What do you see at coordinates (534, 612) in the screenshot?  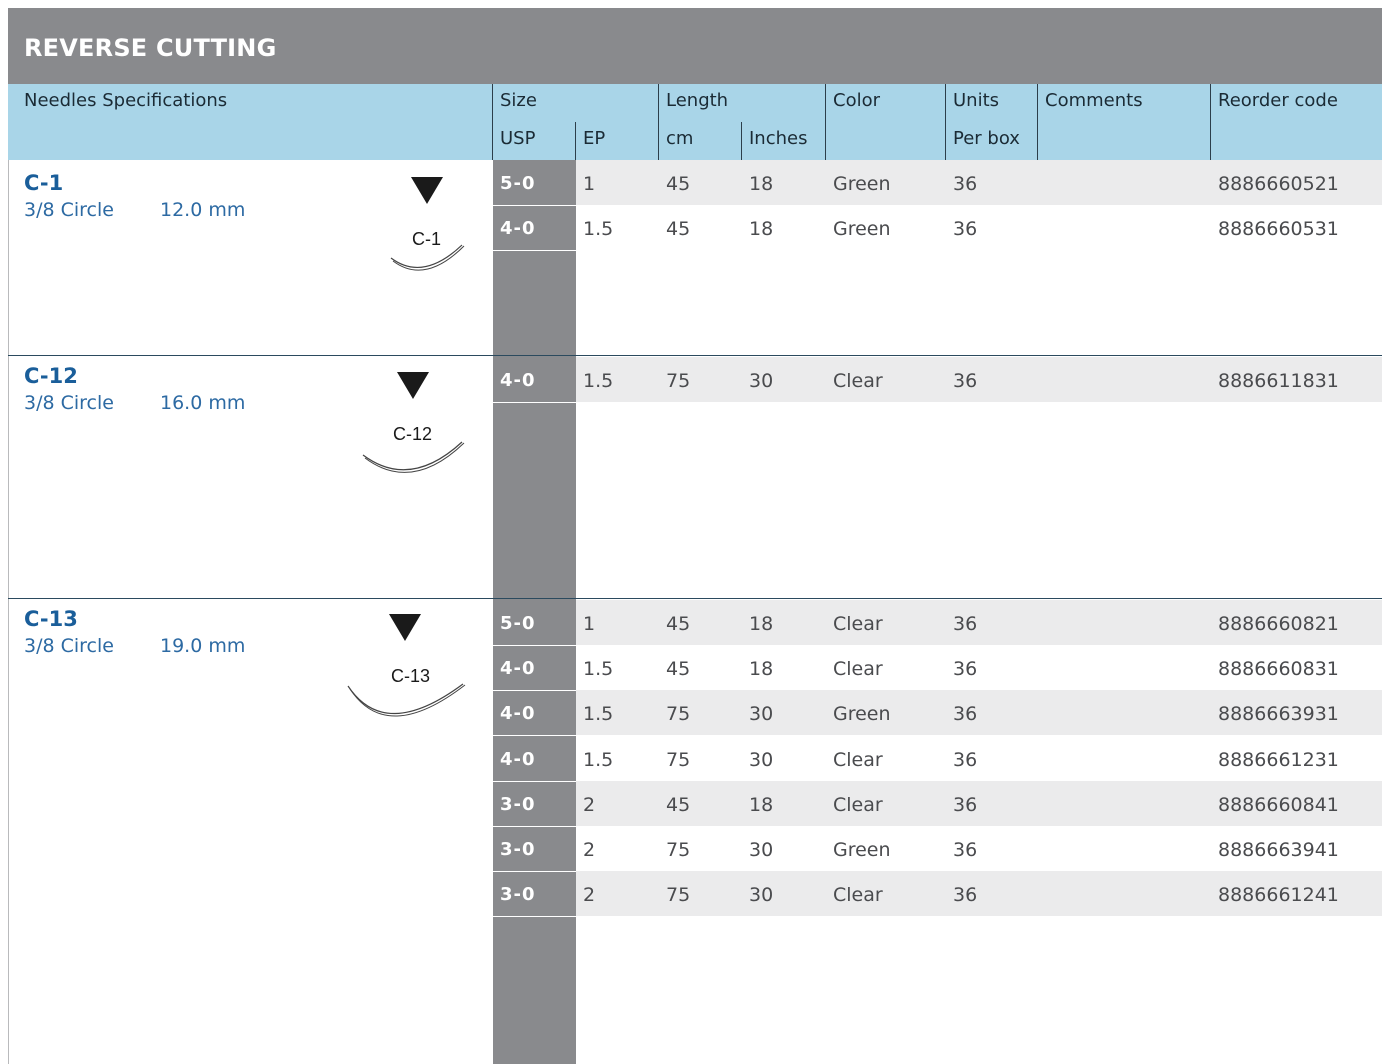 I see `usp-column` at bounding box center [534, 612].